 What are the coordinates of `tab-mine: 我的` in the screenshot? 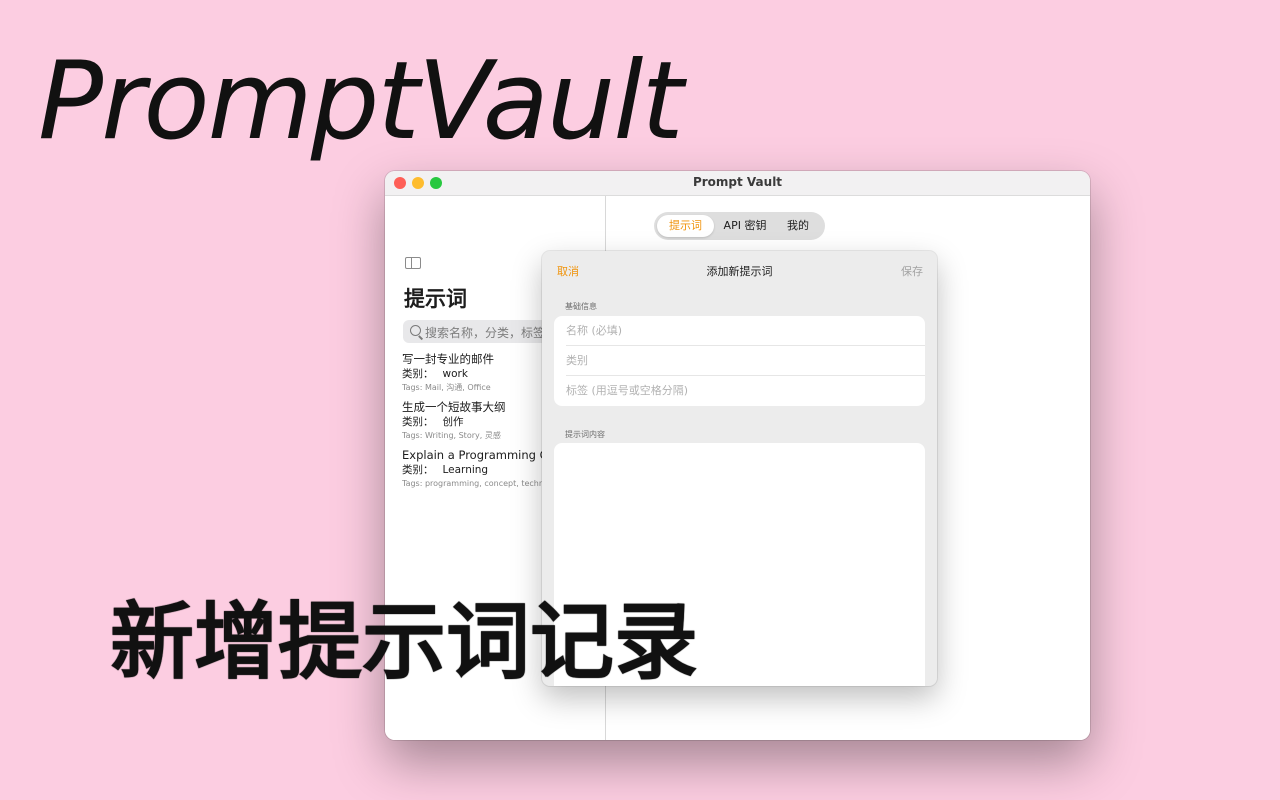 It's located at (798, 226).